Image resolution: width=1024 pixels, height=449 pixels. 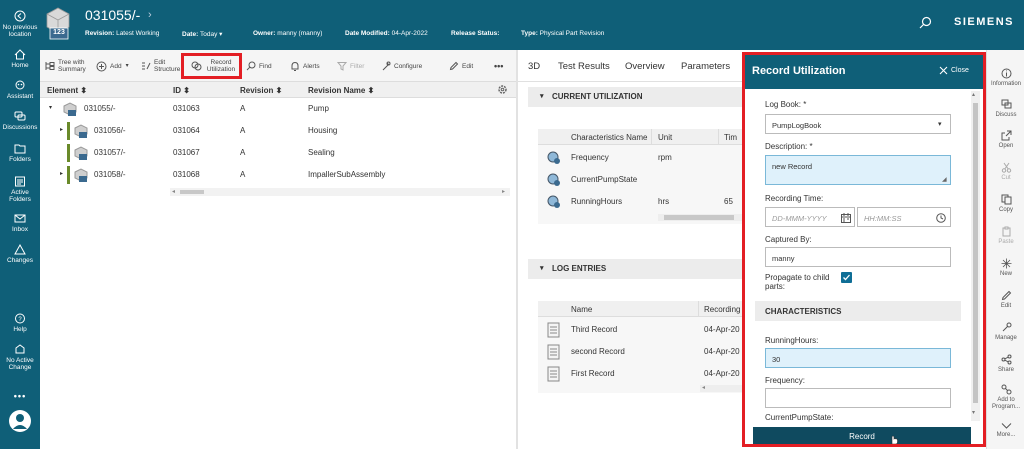 What do you see at coordinates (275, 109) in the screenshot?
I see `table-row: ▾ 031055/- 031063 A Pump` at bounding box center [275, 109].